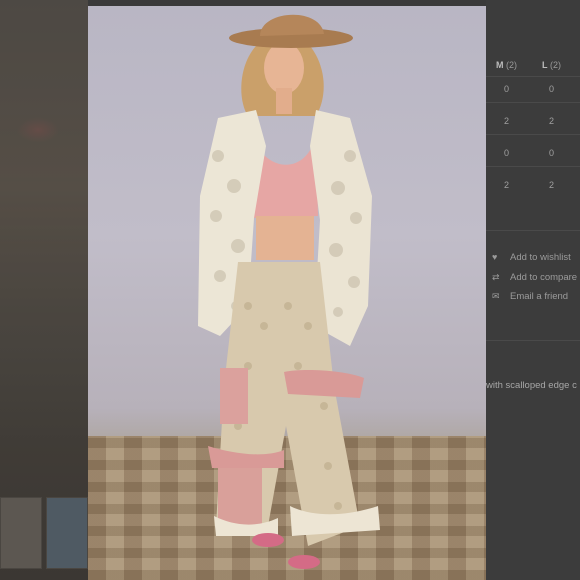 The height and width of the screenshot is (580, 580). I want to click on email-icon: ✉, so click(496, 296).